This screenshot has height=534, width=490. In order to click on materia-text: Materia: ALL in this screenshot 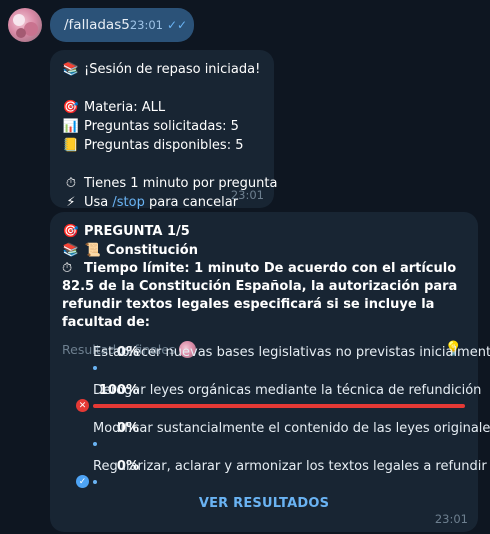, I will do `click(125, 107)`.